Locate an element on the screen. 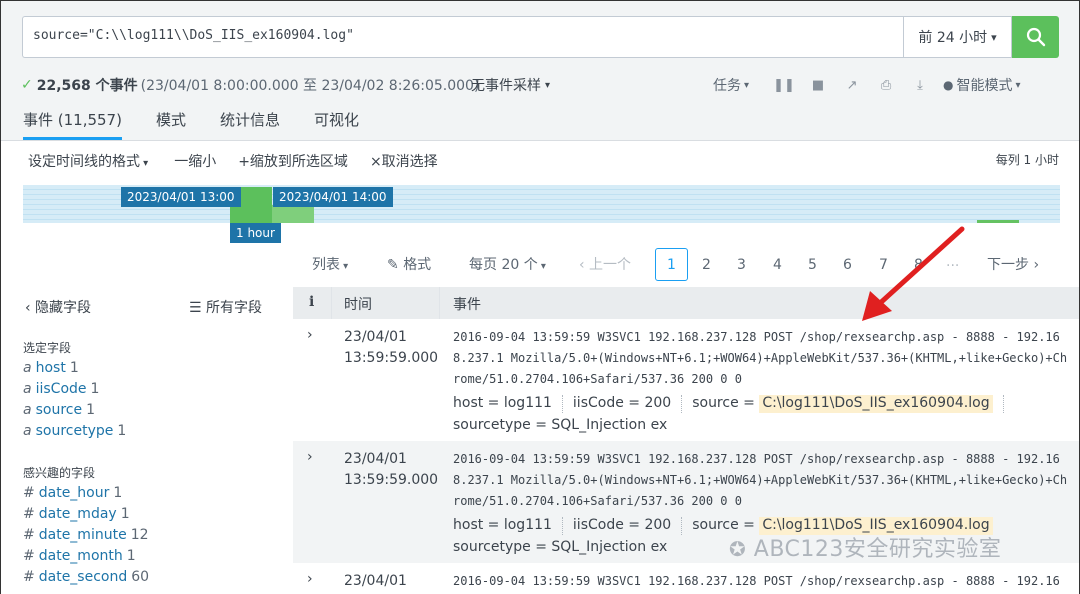 Image resolution: width=1080 pixels, height=594 pixels. field-date-mday: # date_mday 1 is located at coordinates (76, 514).